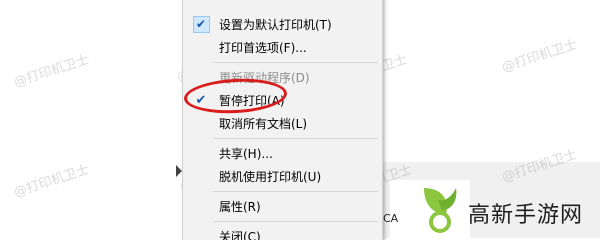 This screenshot has width=600, height=240. I want to click on menu-item-label: 设置为默认打印机(T), so click(275, 25).